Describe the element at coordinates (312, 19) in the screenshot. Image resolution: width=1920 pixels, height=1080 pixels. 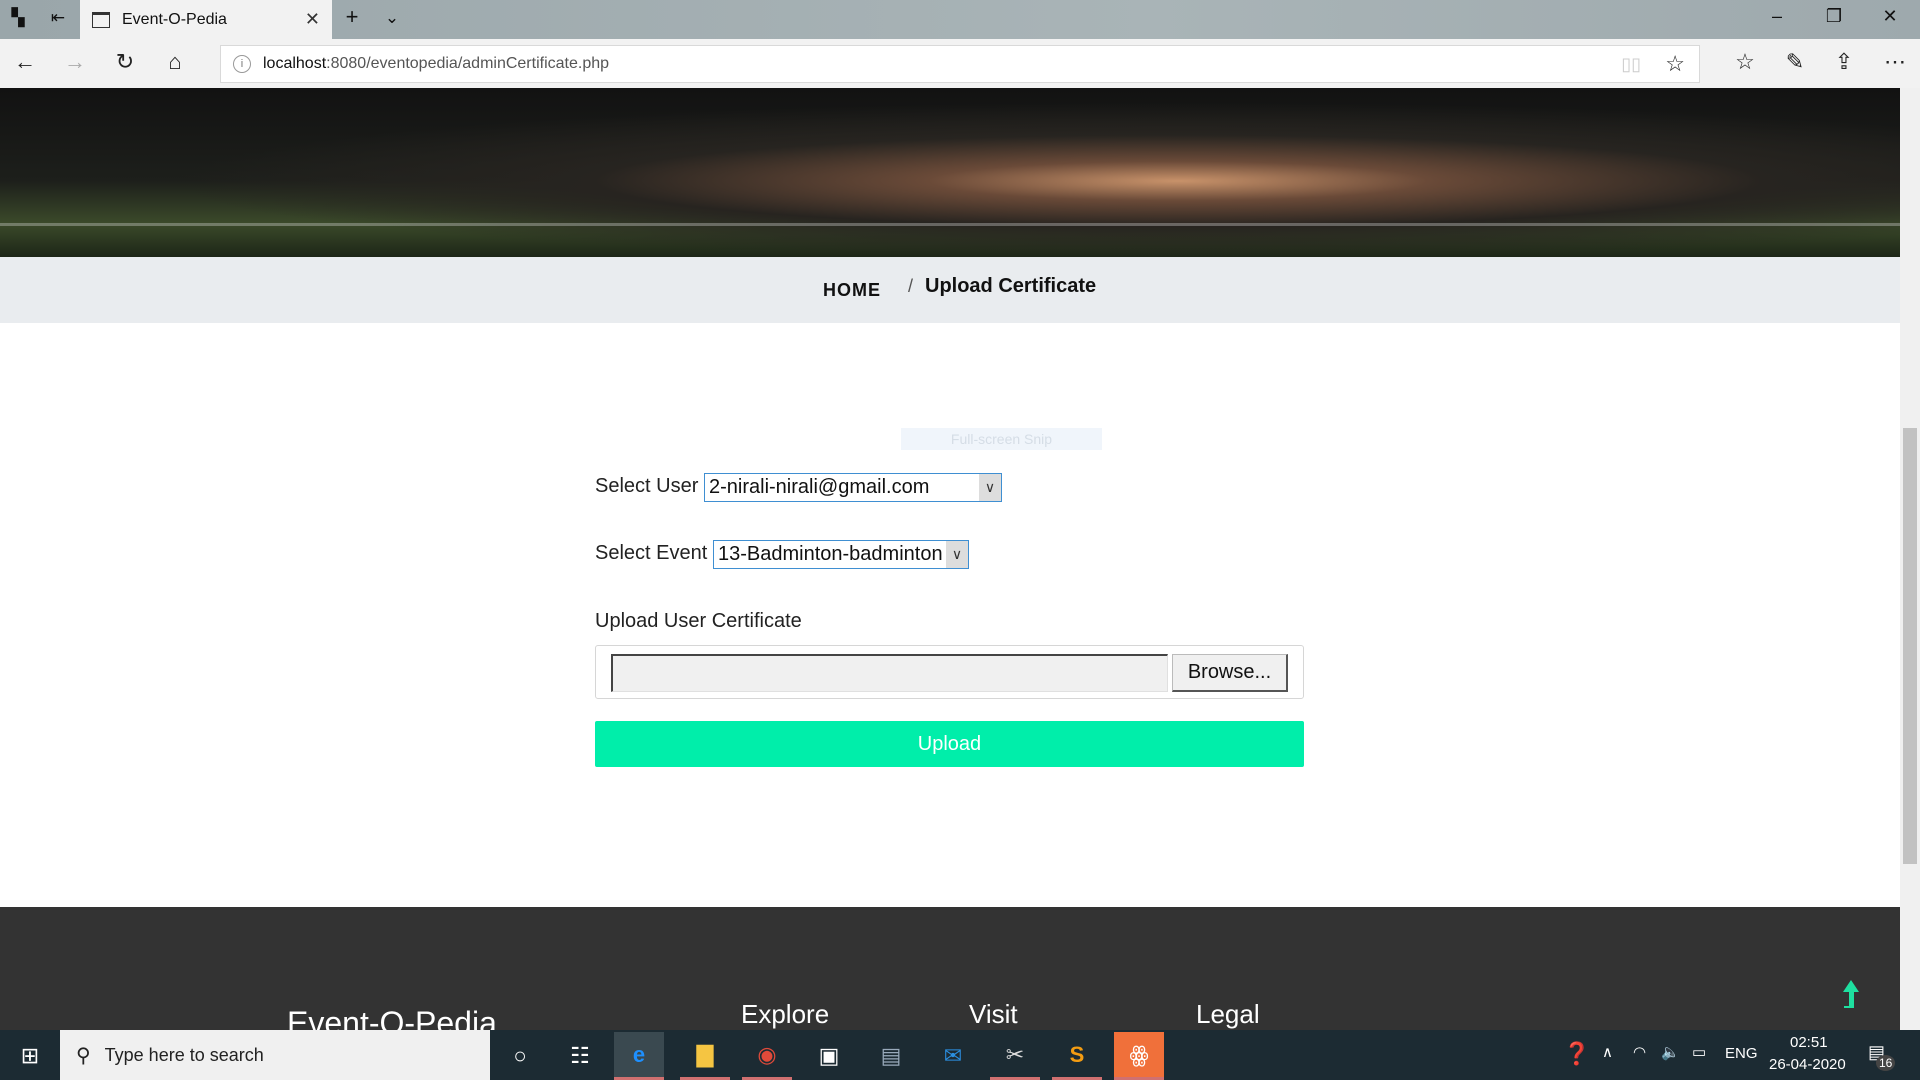
I see `close-tab-icon: ✕` at that location.